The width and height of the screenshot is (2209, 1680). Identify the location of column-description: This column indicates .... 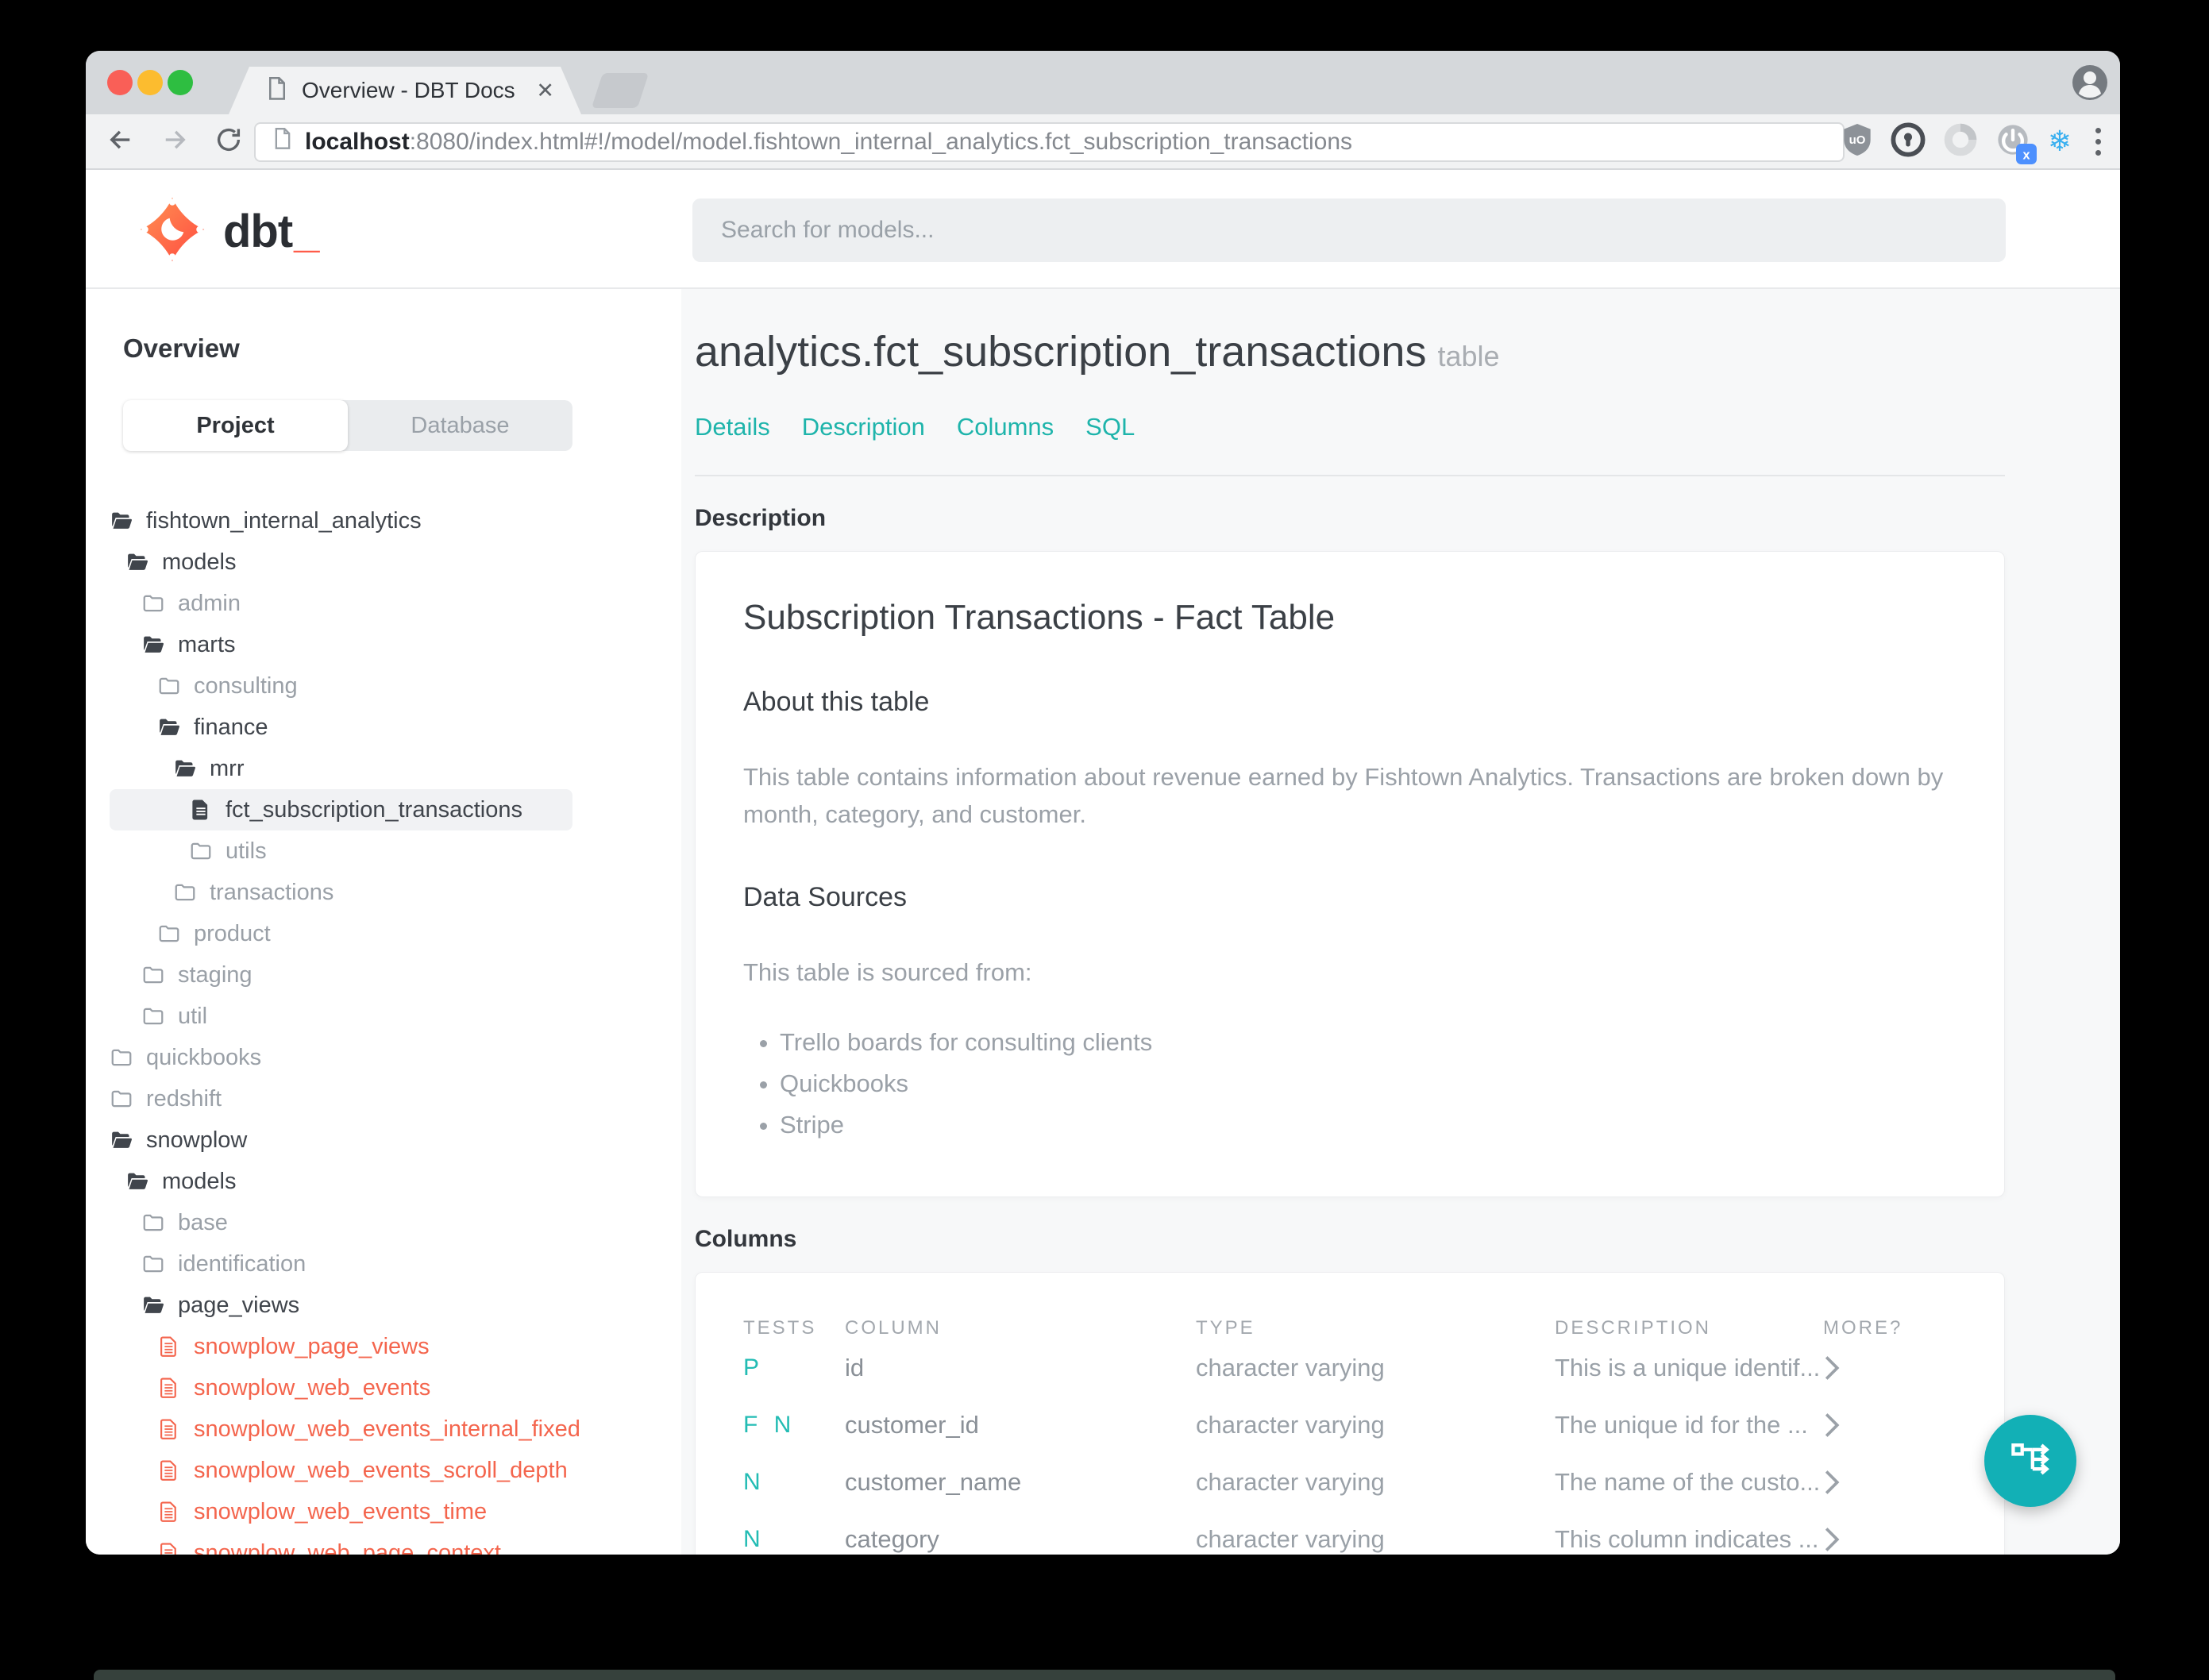
(1687, 1538).